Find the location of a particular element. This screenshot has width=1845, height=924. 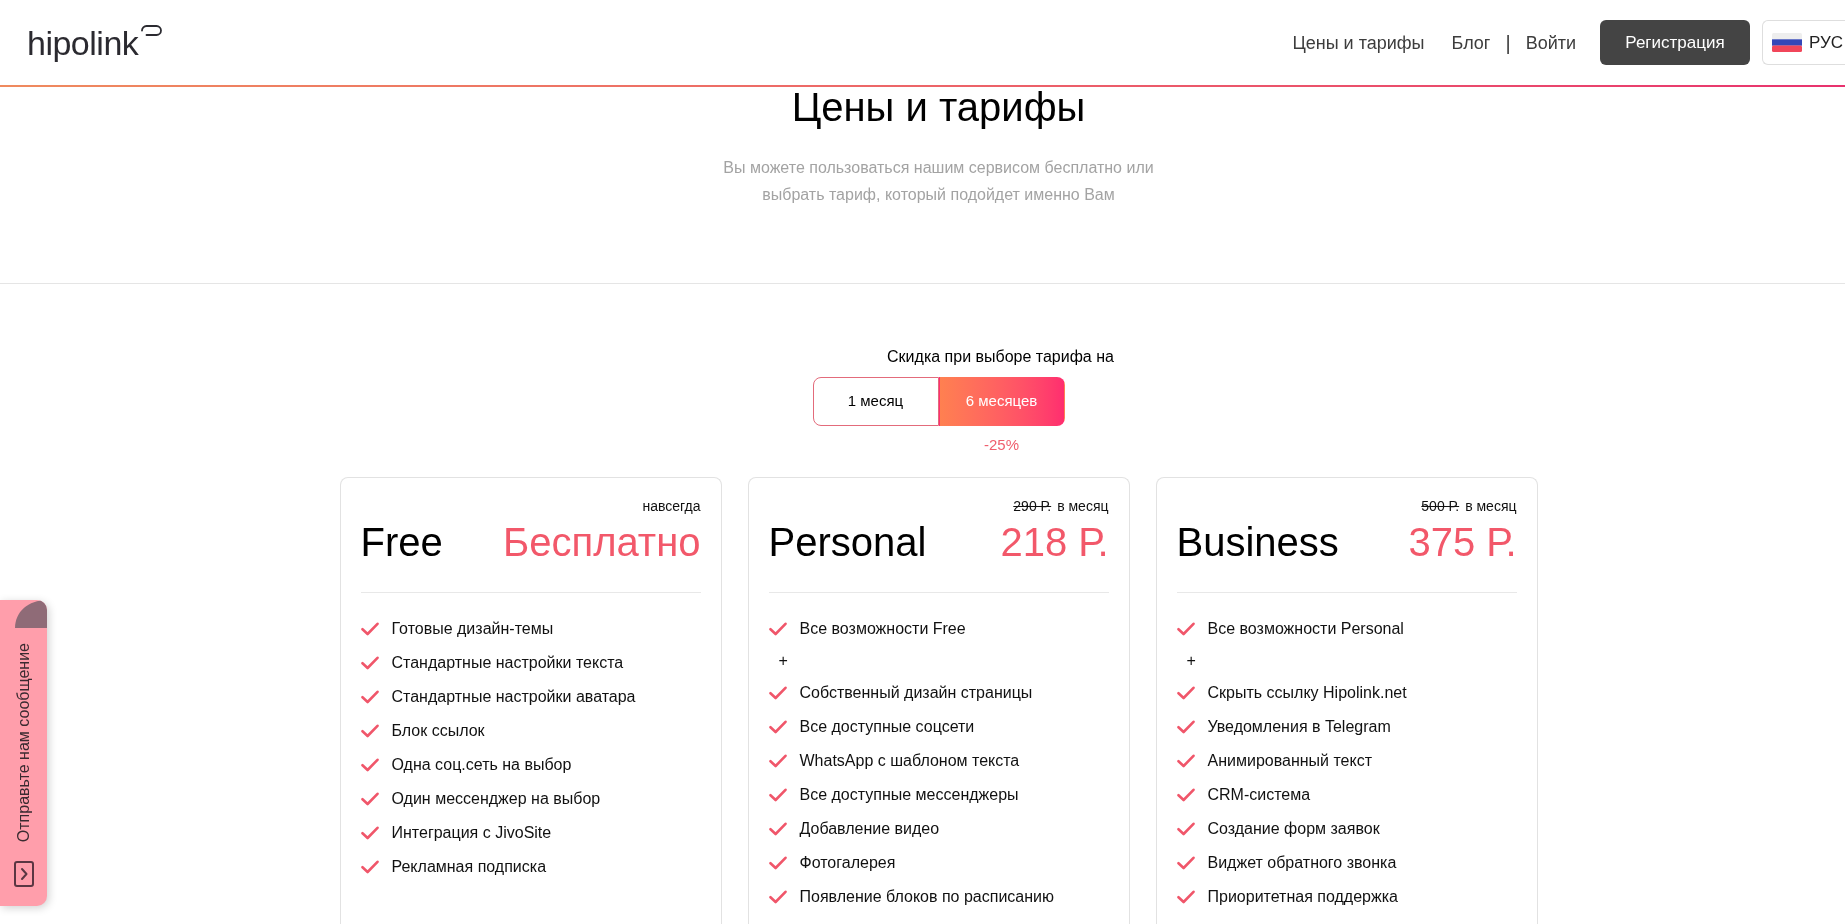

feature-text: Все возможности Personal is located at coordinates (1305, 629).